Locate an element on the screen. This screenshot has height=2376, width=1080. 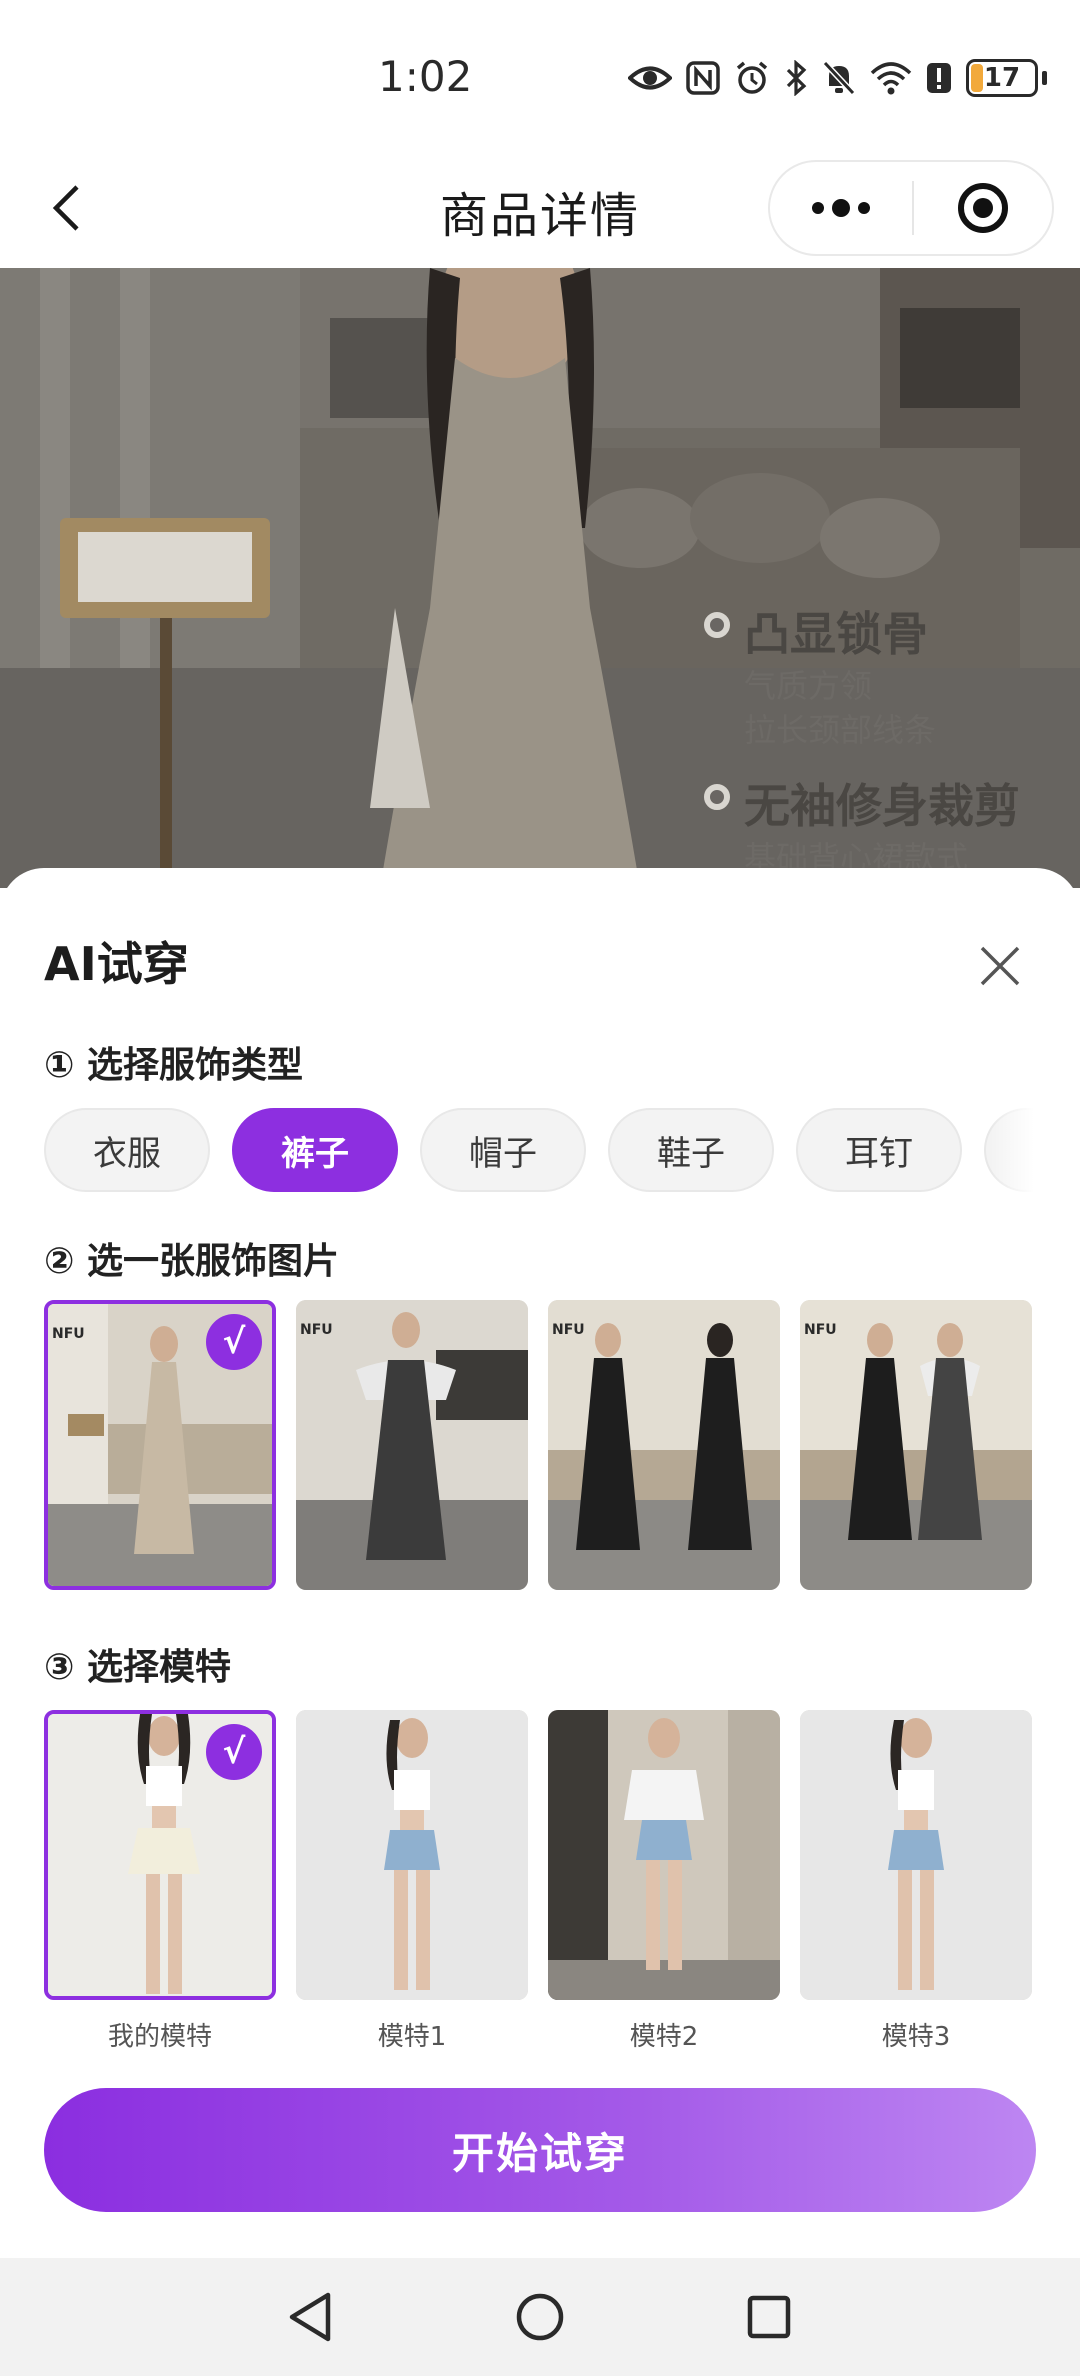
mute-icon is located at coordinates (839, 78).